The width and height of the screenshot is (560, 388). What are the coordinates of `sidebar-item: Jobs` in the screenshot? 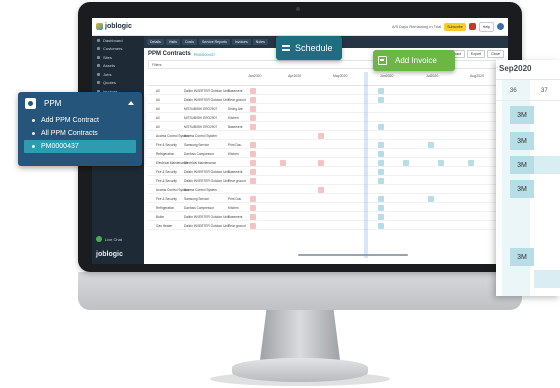 It's located at (118, 74).